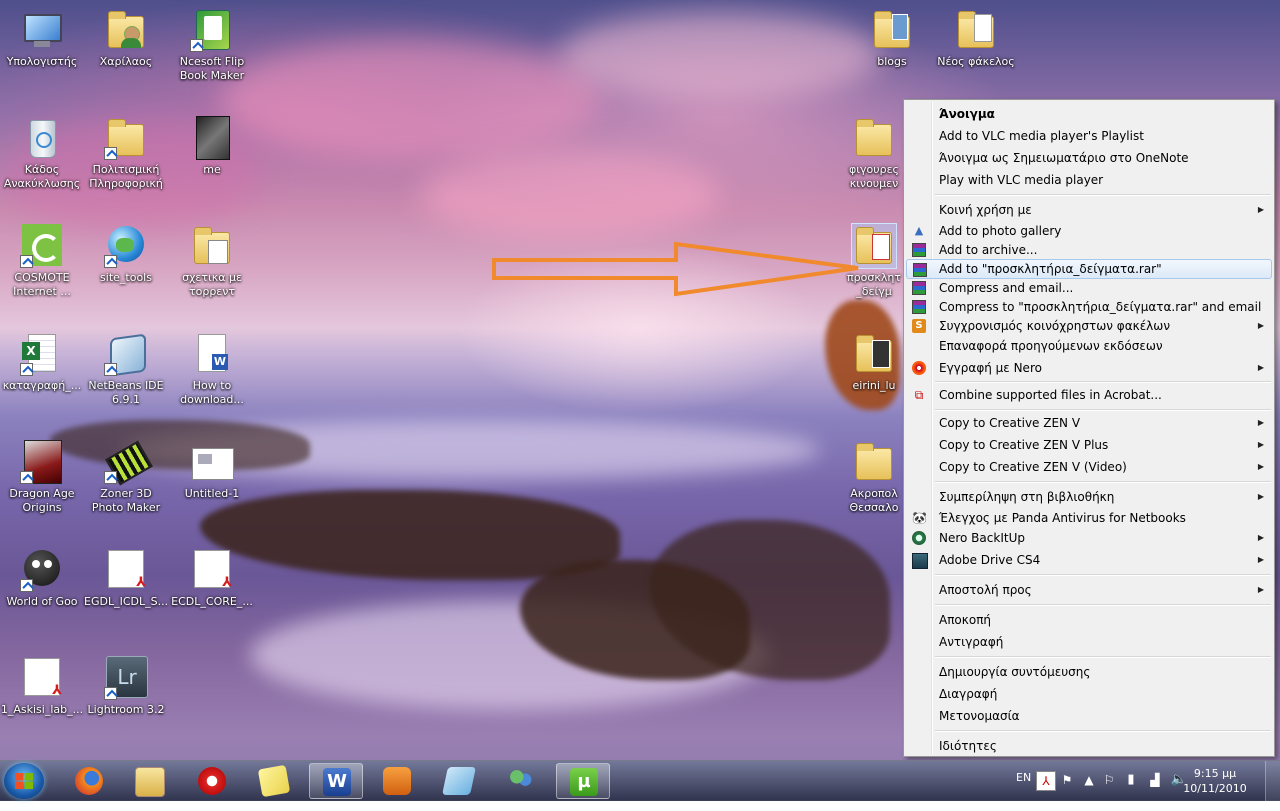 This screenshot has width=1280, height=811. I want to click on menu-item-panda-scan: 🐼 Έλεγχος με Panda Antivirus for Netbooks, so click(1089, 518).